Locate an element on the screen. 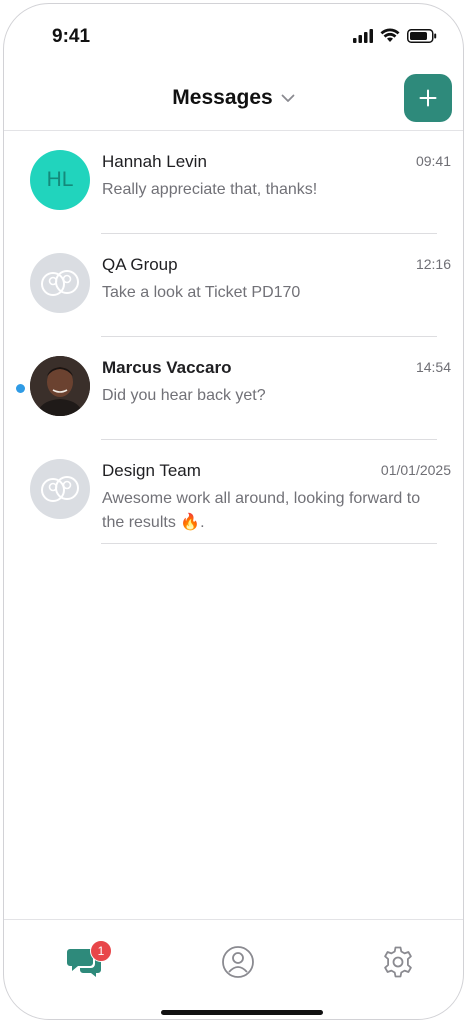  message-time: 09:41 is located at coordinates (433, 161).